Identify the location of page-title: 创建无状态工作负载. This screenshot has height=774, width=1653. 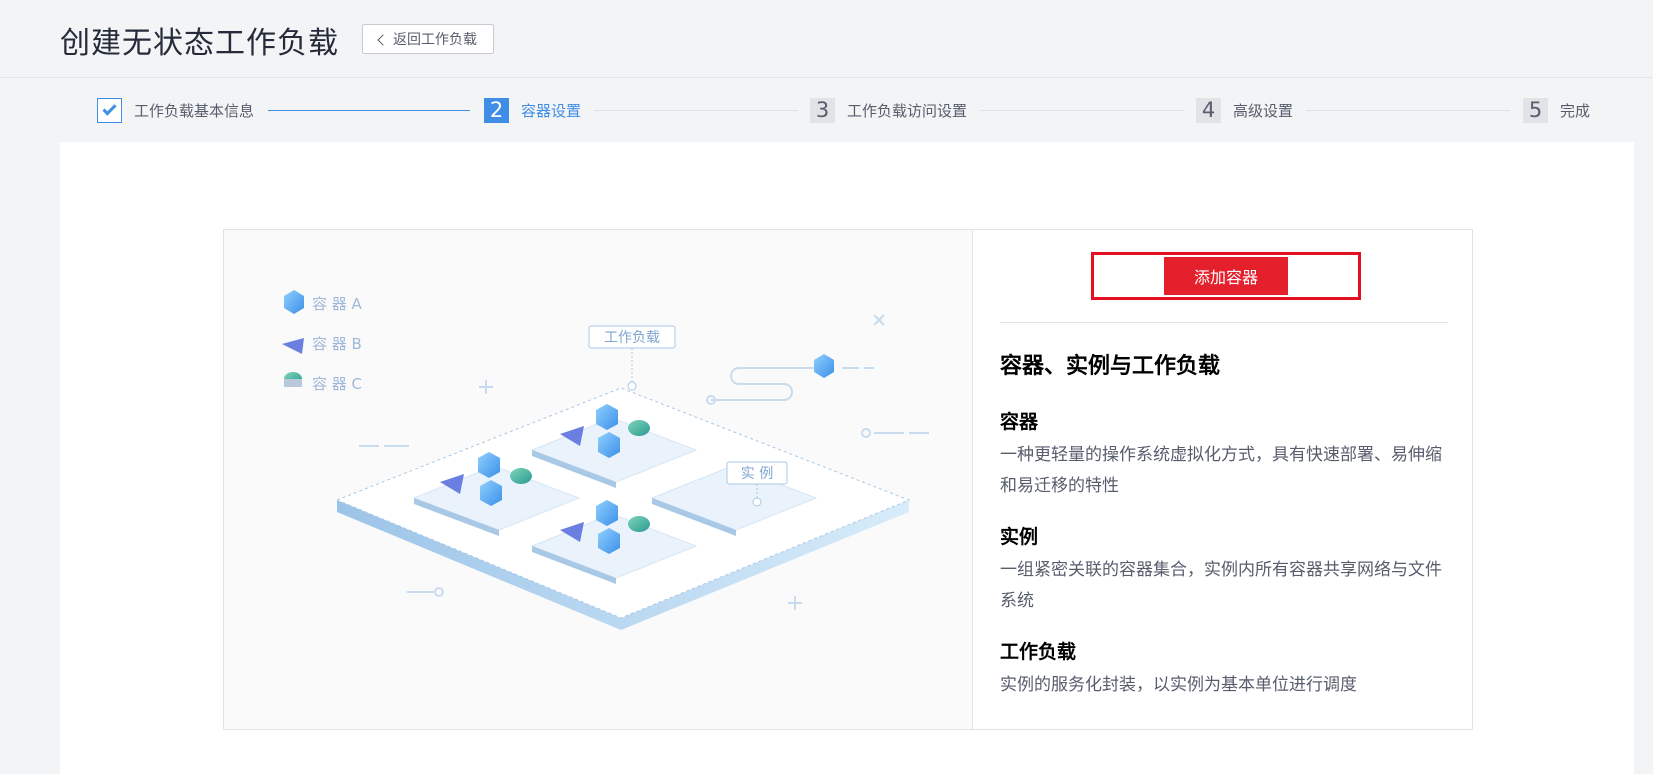
(199, 43).